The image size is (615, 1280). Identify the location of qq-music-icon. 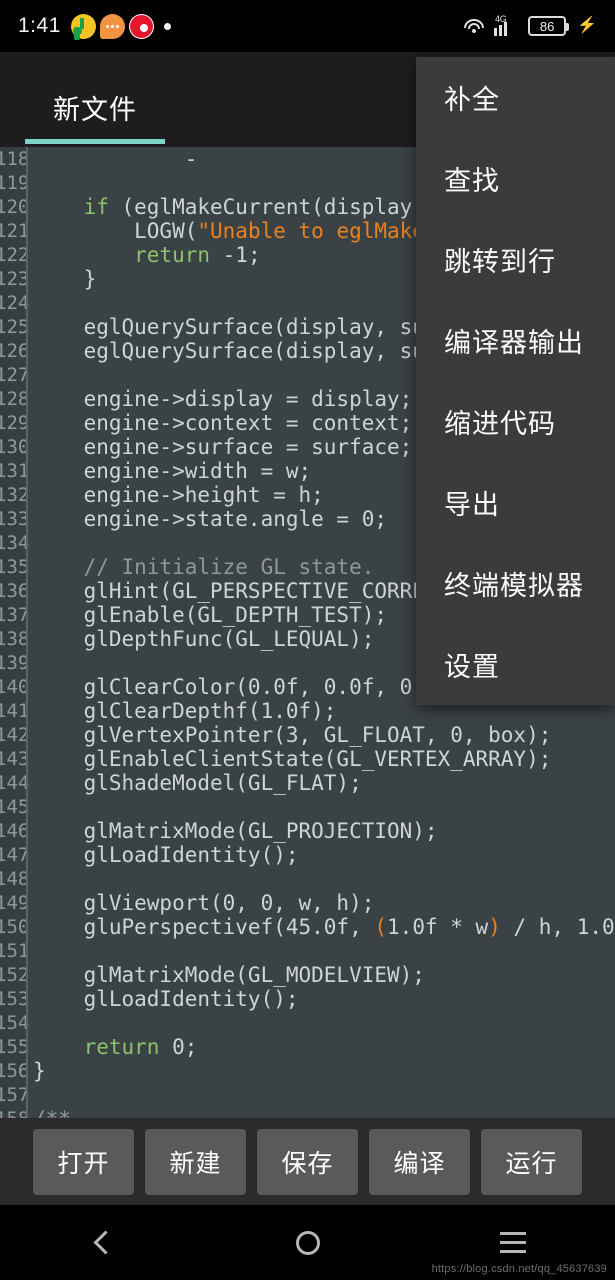
(83, 26).